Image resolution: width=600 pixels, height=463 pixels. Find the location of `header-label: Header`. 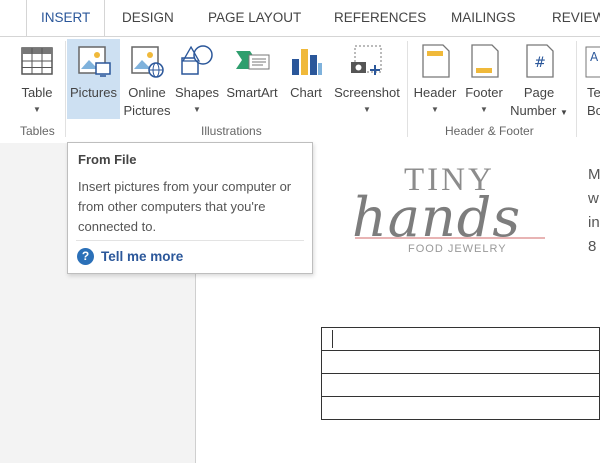

header-label: Header is located at coordinates (435, 92).